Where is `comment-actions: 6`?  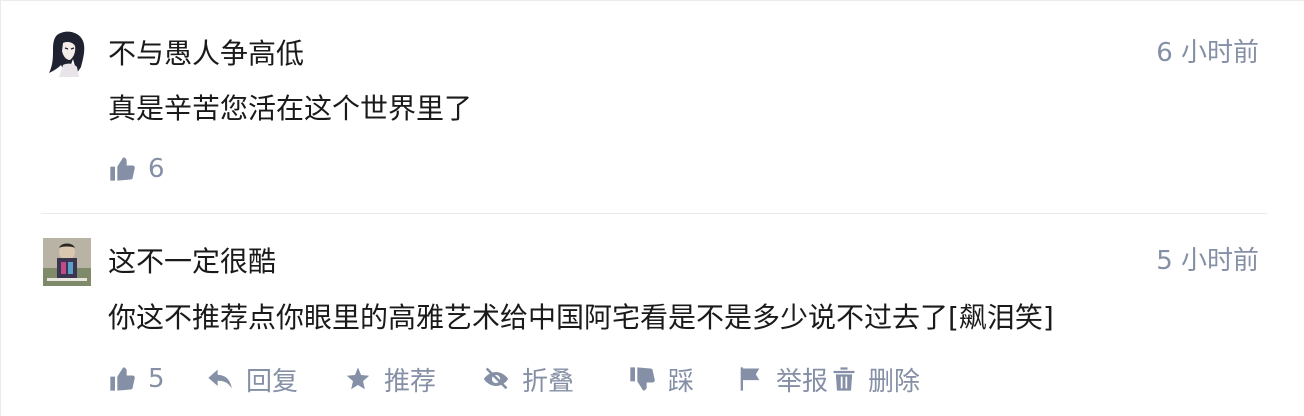 comment-actions: 6 is located at coordinates (157, 169).